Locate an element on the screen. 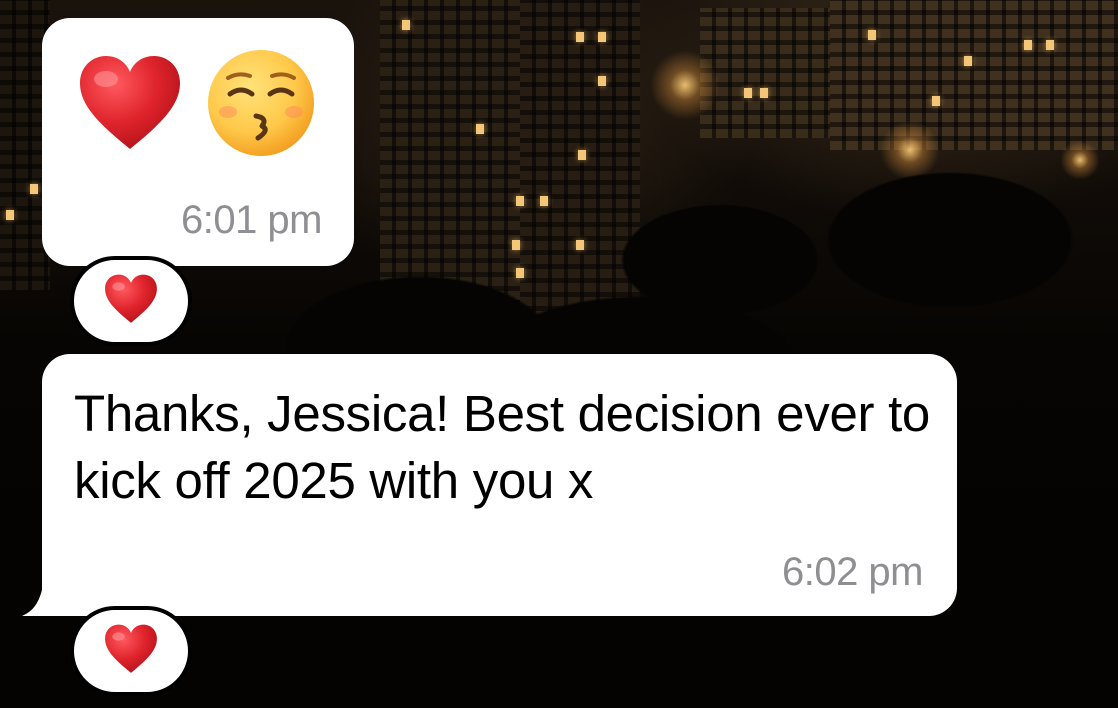 This screenshot has width=1118, height=708. message-timestamp: 6:02 pm is located at coordinates (852, 572).